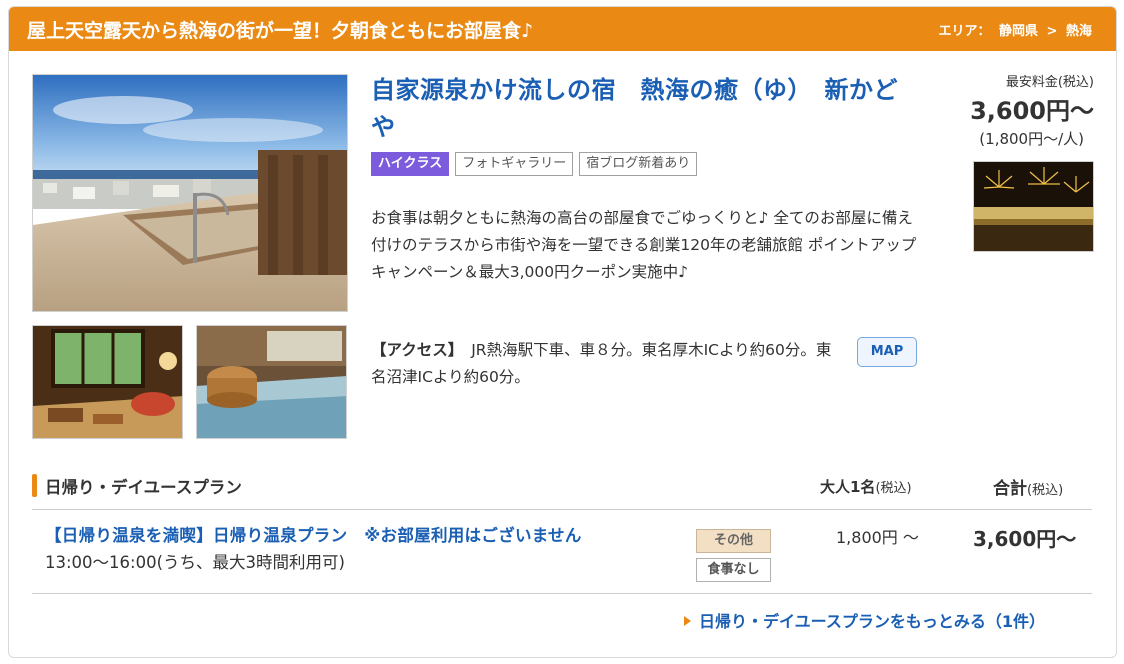 The height and width of the screenshot is (664, 1124). What do you see at coordinates (562, 486) in the screenshot?
I see `plan-section-header: 日帰り・デイユースプラン 大人1名(税込) 合計(税込)` at bounding box center [562, 486].